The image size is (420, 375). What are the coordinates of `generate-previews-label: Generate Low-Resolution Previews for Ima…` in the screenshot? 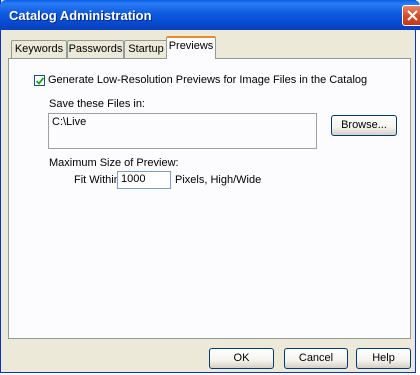 It's located at (207, 80).